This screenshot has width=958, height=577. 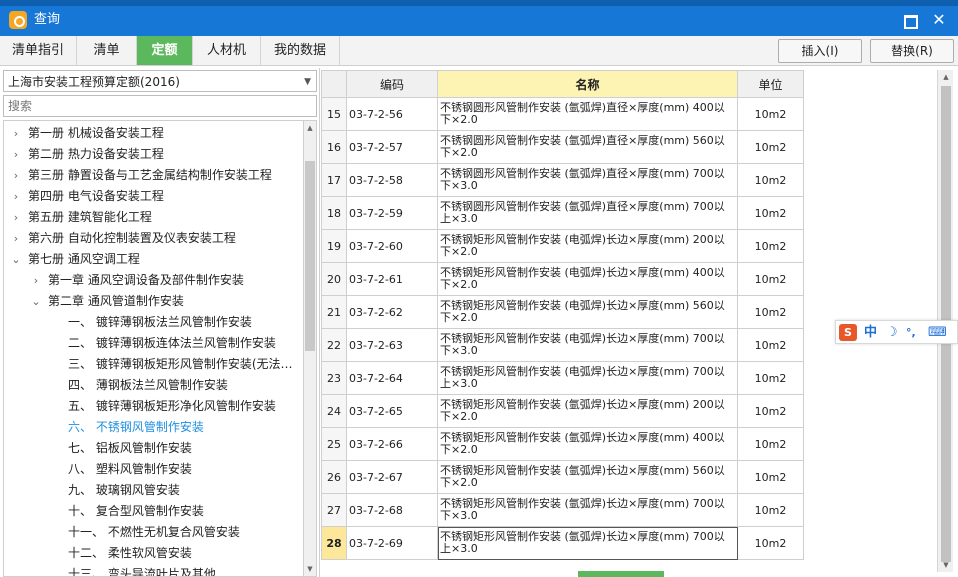 What do you see at coordinates (587, 84) in the screenshot?
I see `name-column-header: 名称` at bounding box center [587, 84].